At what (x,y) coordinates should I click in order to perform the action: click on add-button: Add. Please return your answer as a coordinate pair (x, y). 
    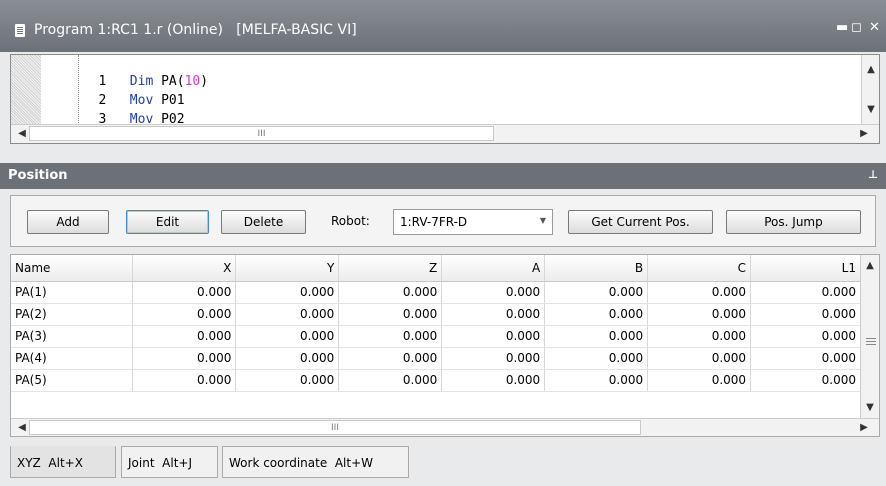
    Looking at the image, I should click on (68, 222).